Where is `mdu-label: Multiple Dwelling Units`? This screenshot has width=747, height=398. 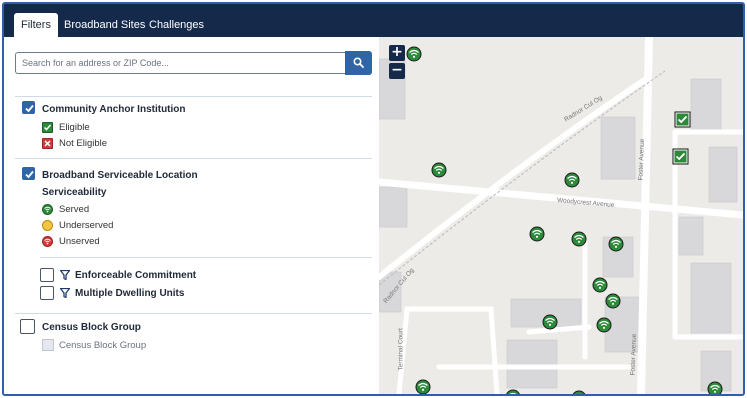
mdu-label: Multiple Dwelling Units is located at coordinates (130, 293).